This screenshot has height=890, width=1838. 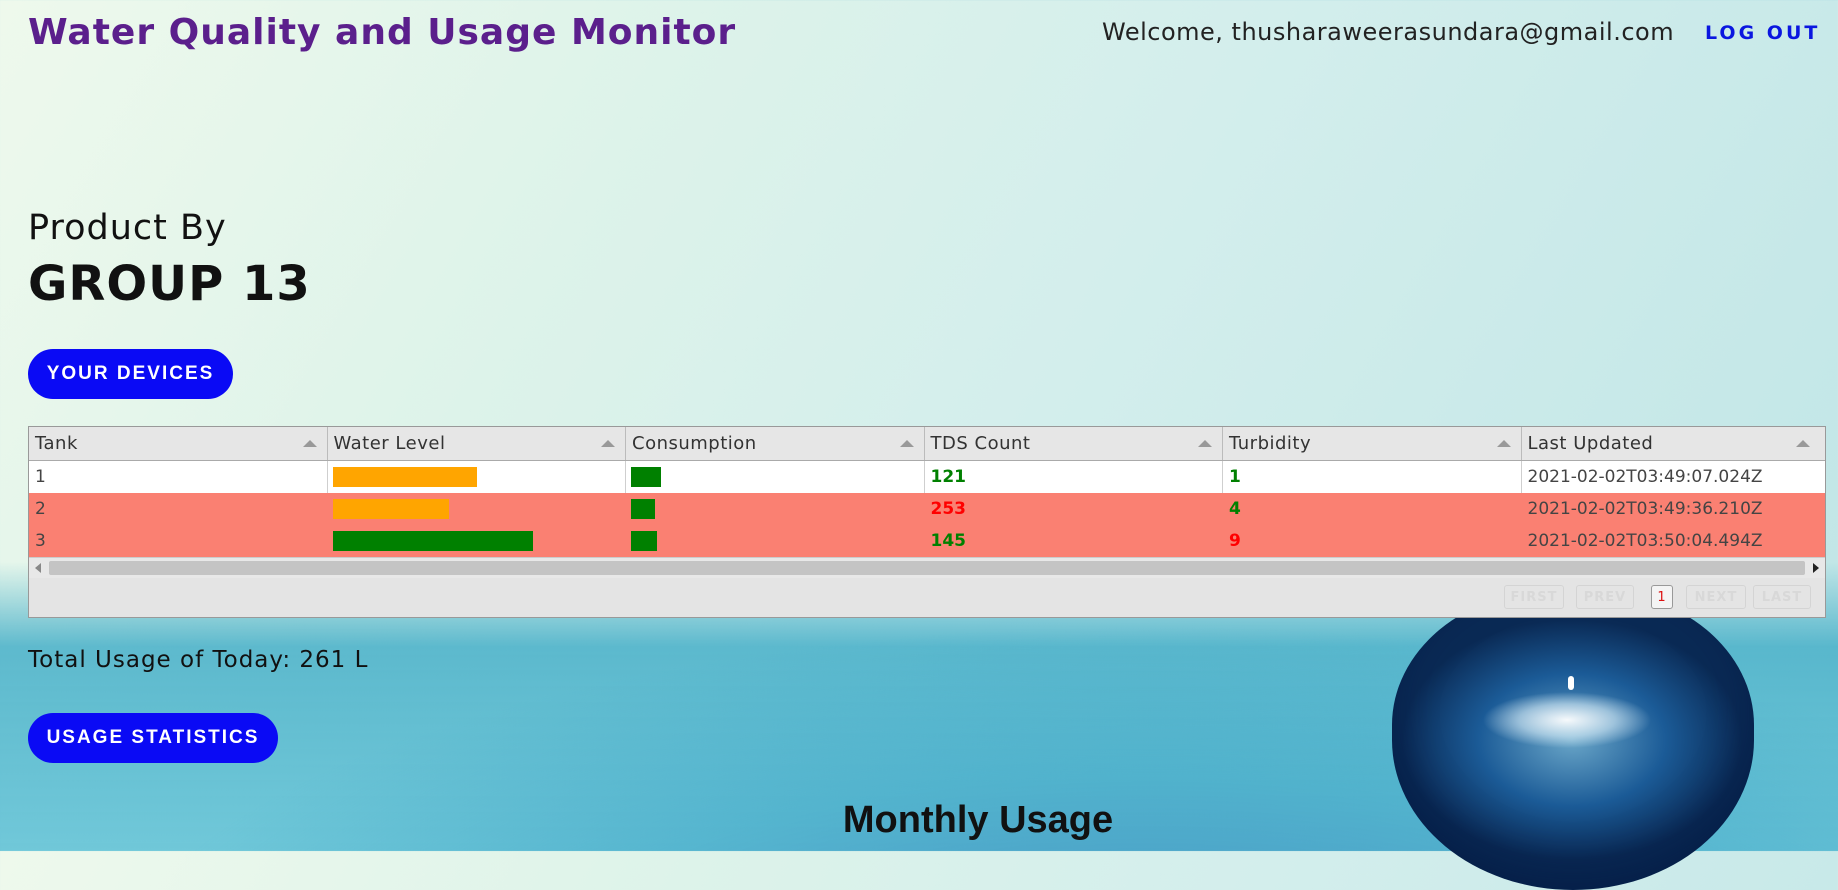 What do you see at coordinates (775, 443) in the screenshot?
I see `column-header-consumption: Consumption` at bounding box center [775, 443].